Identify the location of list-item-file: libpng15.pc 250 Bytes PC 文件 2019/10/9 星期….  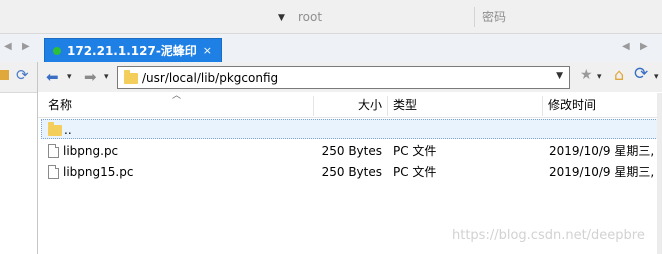
(351, 172).